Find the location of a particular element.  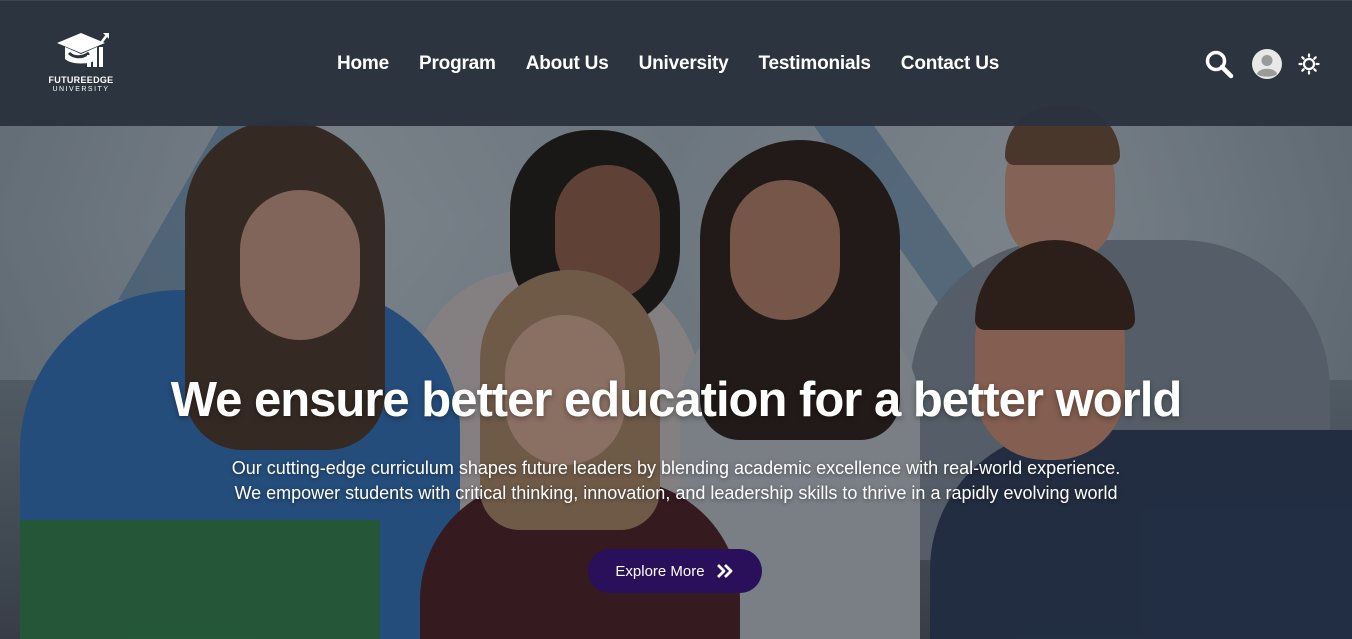

nav-item-testimonials: Testimonials is located at coordinates (814, 64).